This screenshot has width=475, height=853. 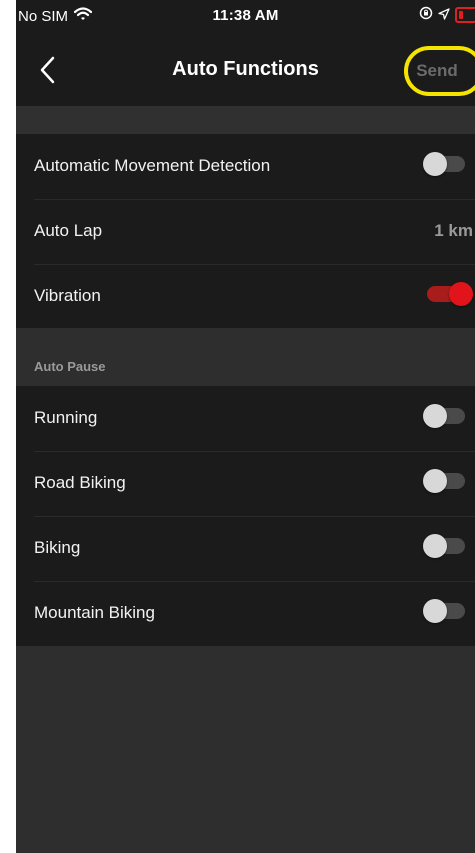 What do you see at coordinates (245, 296) in the screenshot?
I see `setting-row-vibration: Vibration` at bounding box center [245, 296].